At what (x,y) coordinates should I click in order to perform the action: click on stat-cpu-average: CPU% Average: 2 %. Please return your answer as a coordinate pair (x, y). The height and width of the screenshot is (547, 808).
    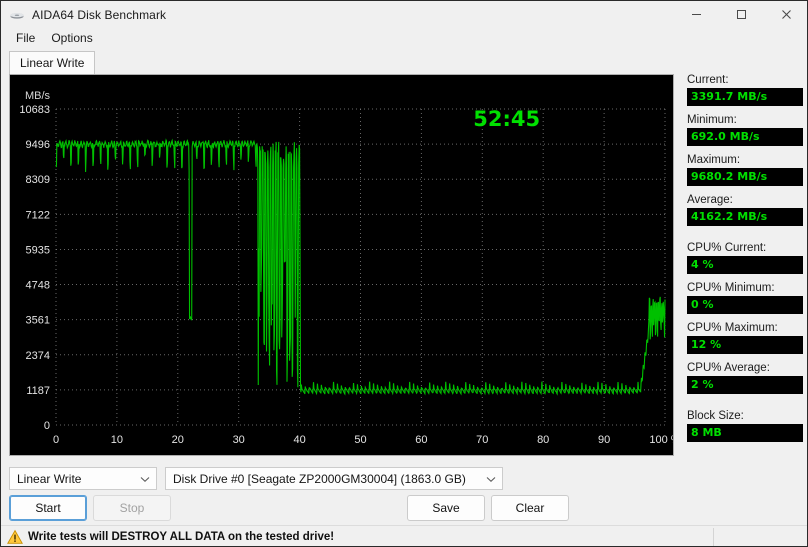
    Looking at the image, I should click on (745, 378).